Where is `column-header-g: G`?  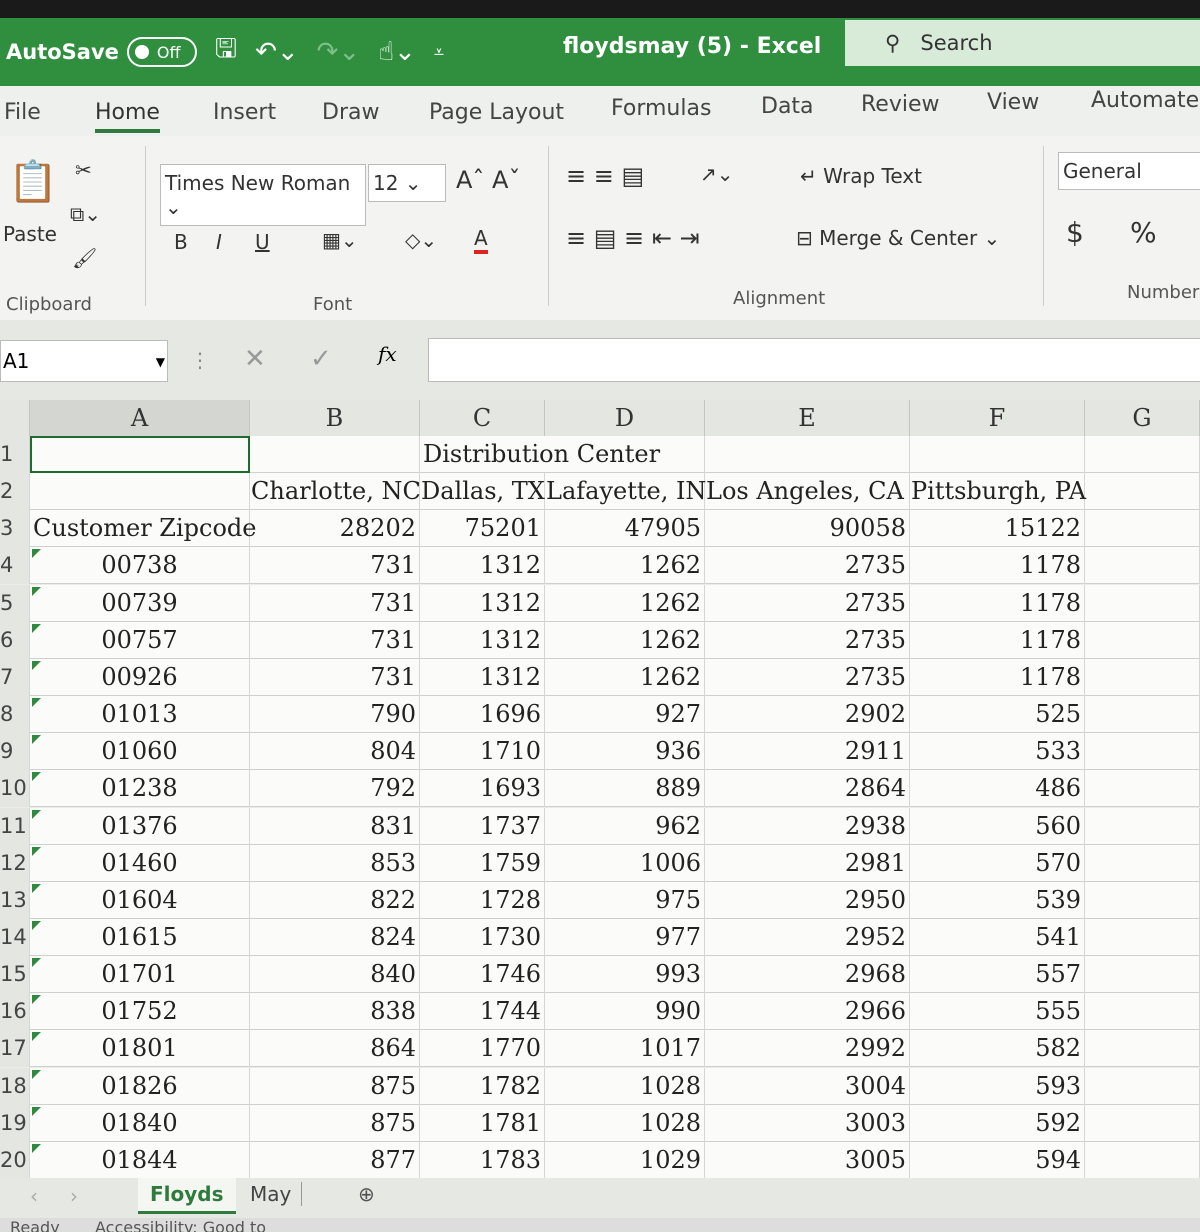 column-header-g: G is located at coordinates (1142, 418).